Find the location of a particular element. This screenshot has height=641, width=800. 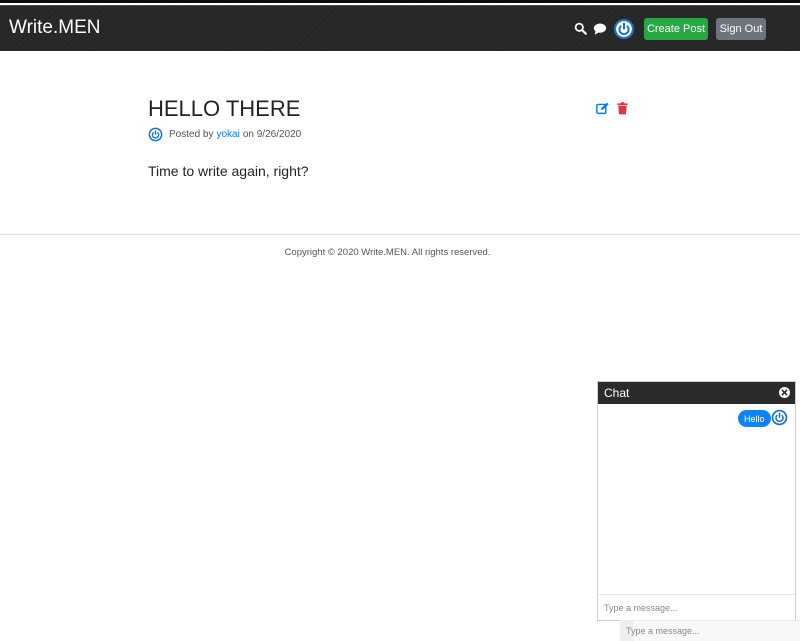

secondary-chat-input-bar is located at coordinates (710, 630).